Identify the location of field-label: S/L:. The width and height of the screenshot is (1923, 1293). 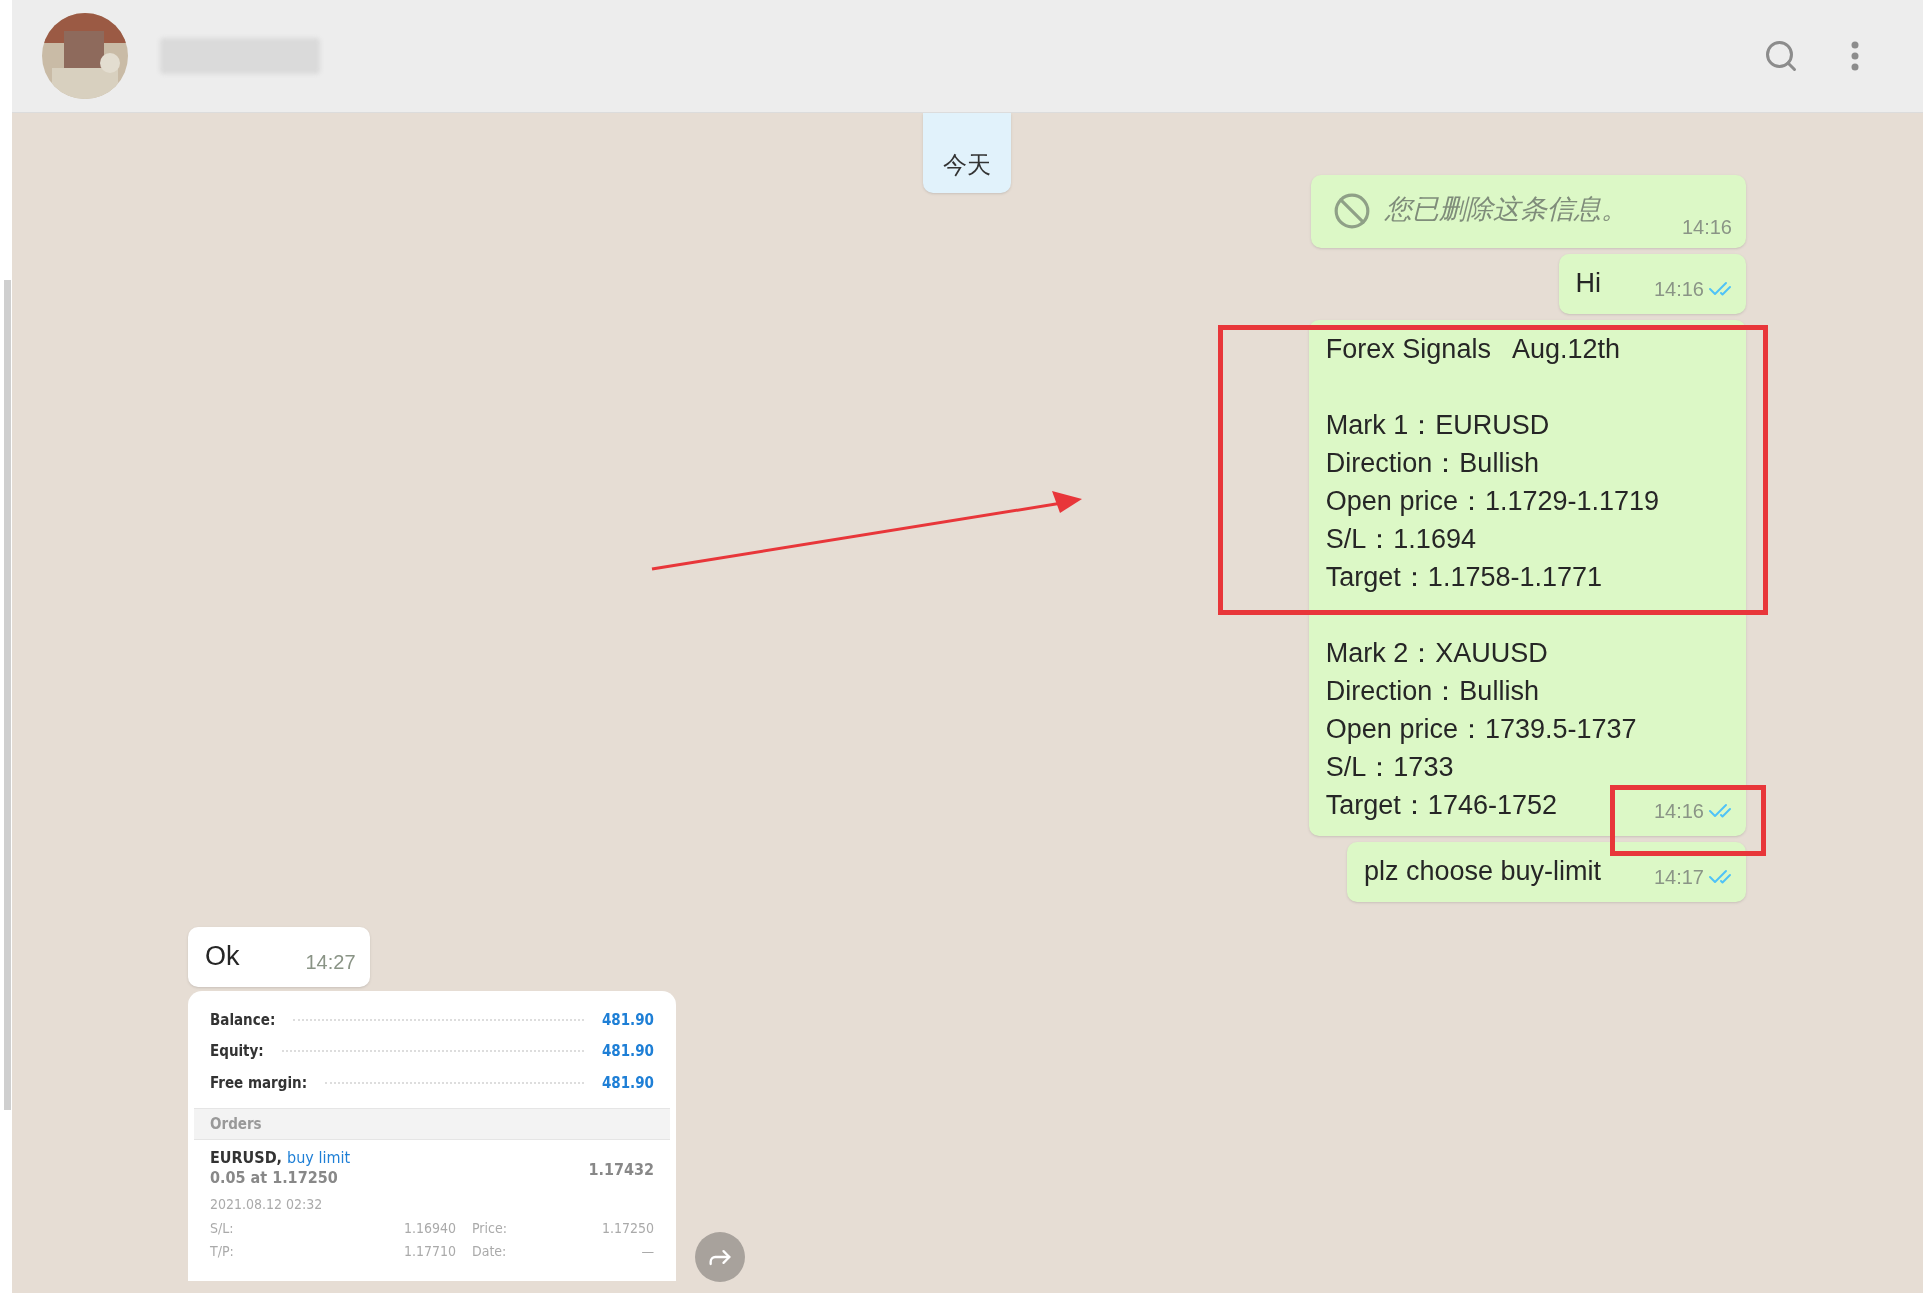
(222, 1228).